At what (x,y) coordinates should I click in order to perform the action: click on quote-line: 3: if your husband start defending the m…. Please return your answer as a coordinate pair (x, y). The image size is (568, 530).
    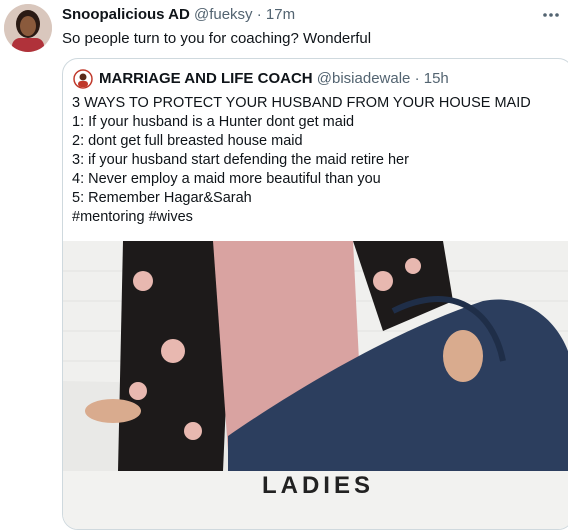
    Looking at the image, I should click on (240, 160).